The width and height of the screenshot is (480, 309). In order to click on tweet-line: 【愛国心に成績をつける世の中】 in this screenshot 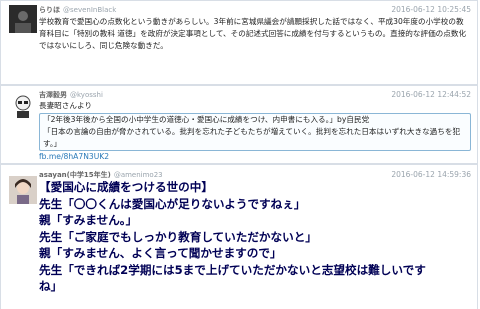, I will do `click(126, 187)`.